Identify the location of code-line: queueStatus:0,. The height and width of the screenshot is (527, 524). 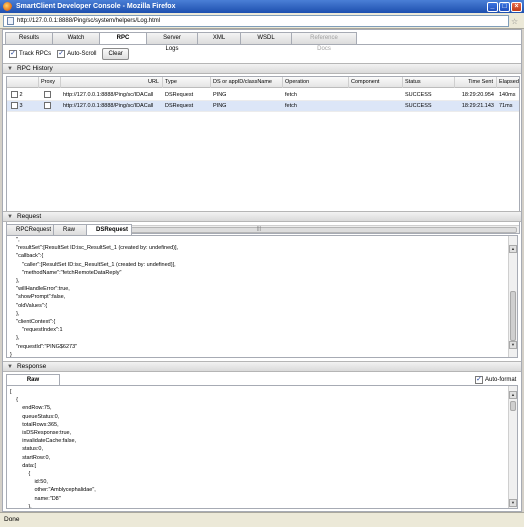
(35, 416).